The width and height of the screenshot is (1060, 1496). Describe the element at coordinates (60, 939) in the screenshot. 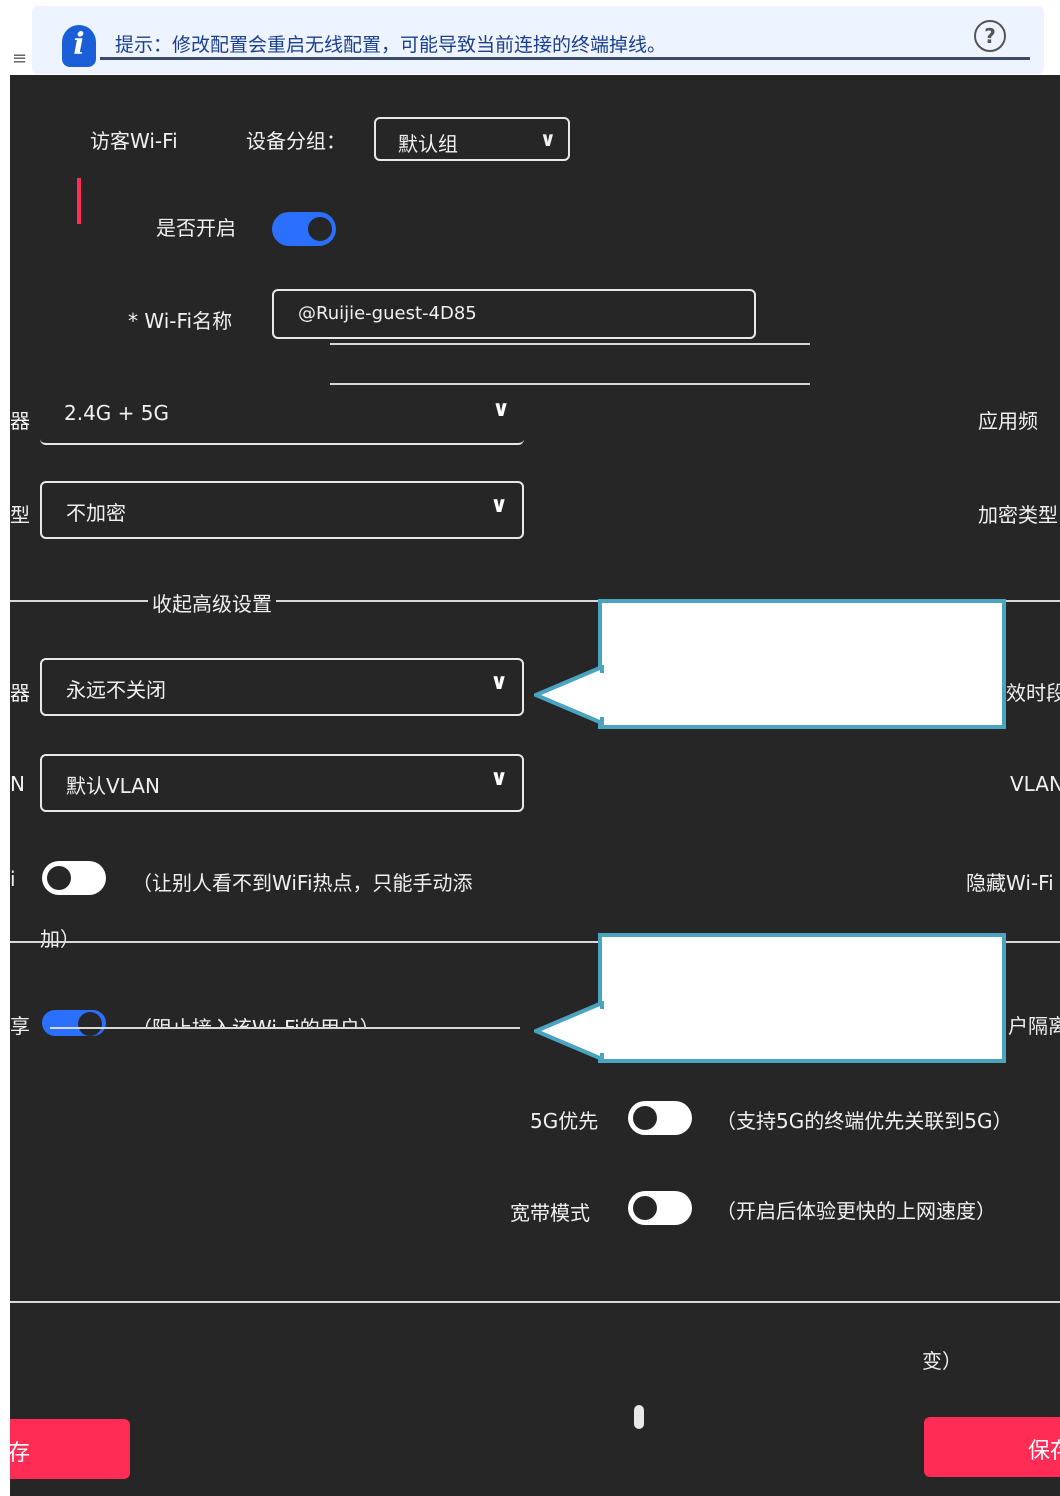

I see `hidden-desc-2: 加）` at that location.